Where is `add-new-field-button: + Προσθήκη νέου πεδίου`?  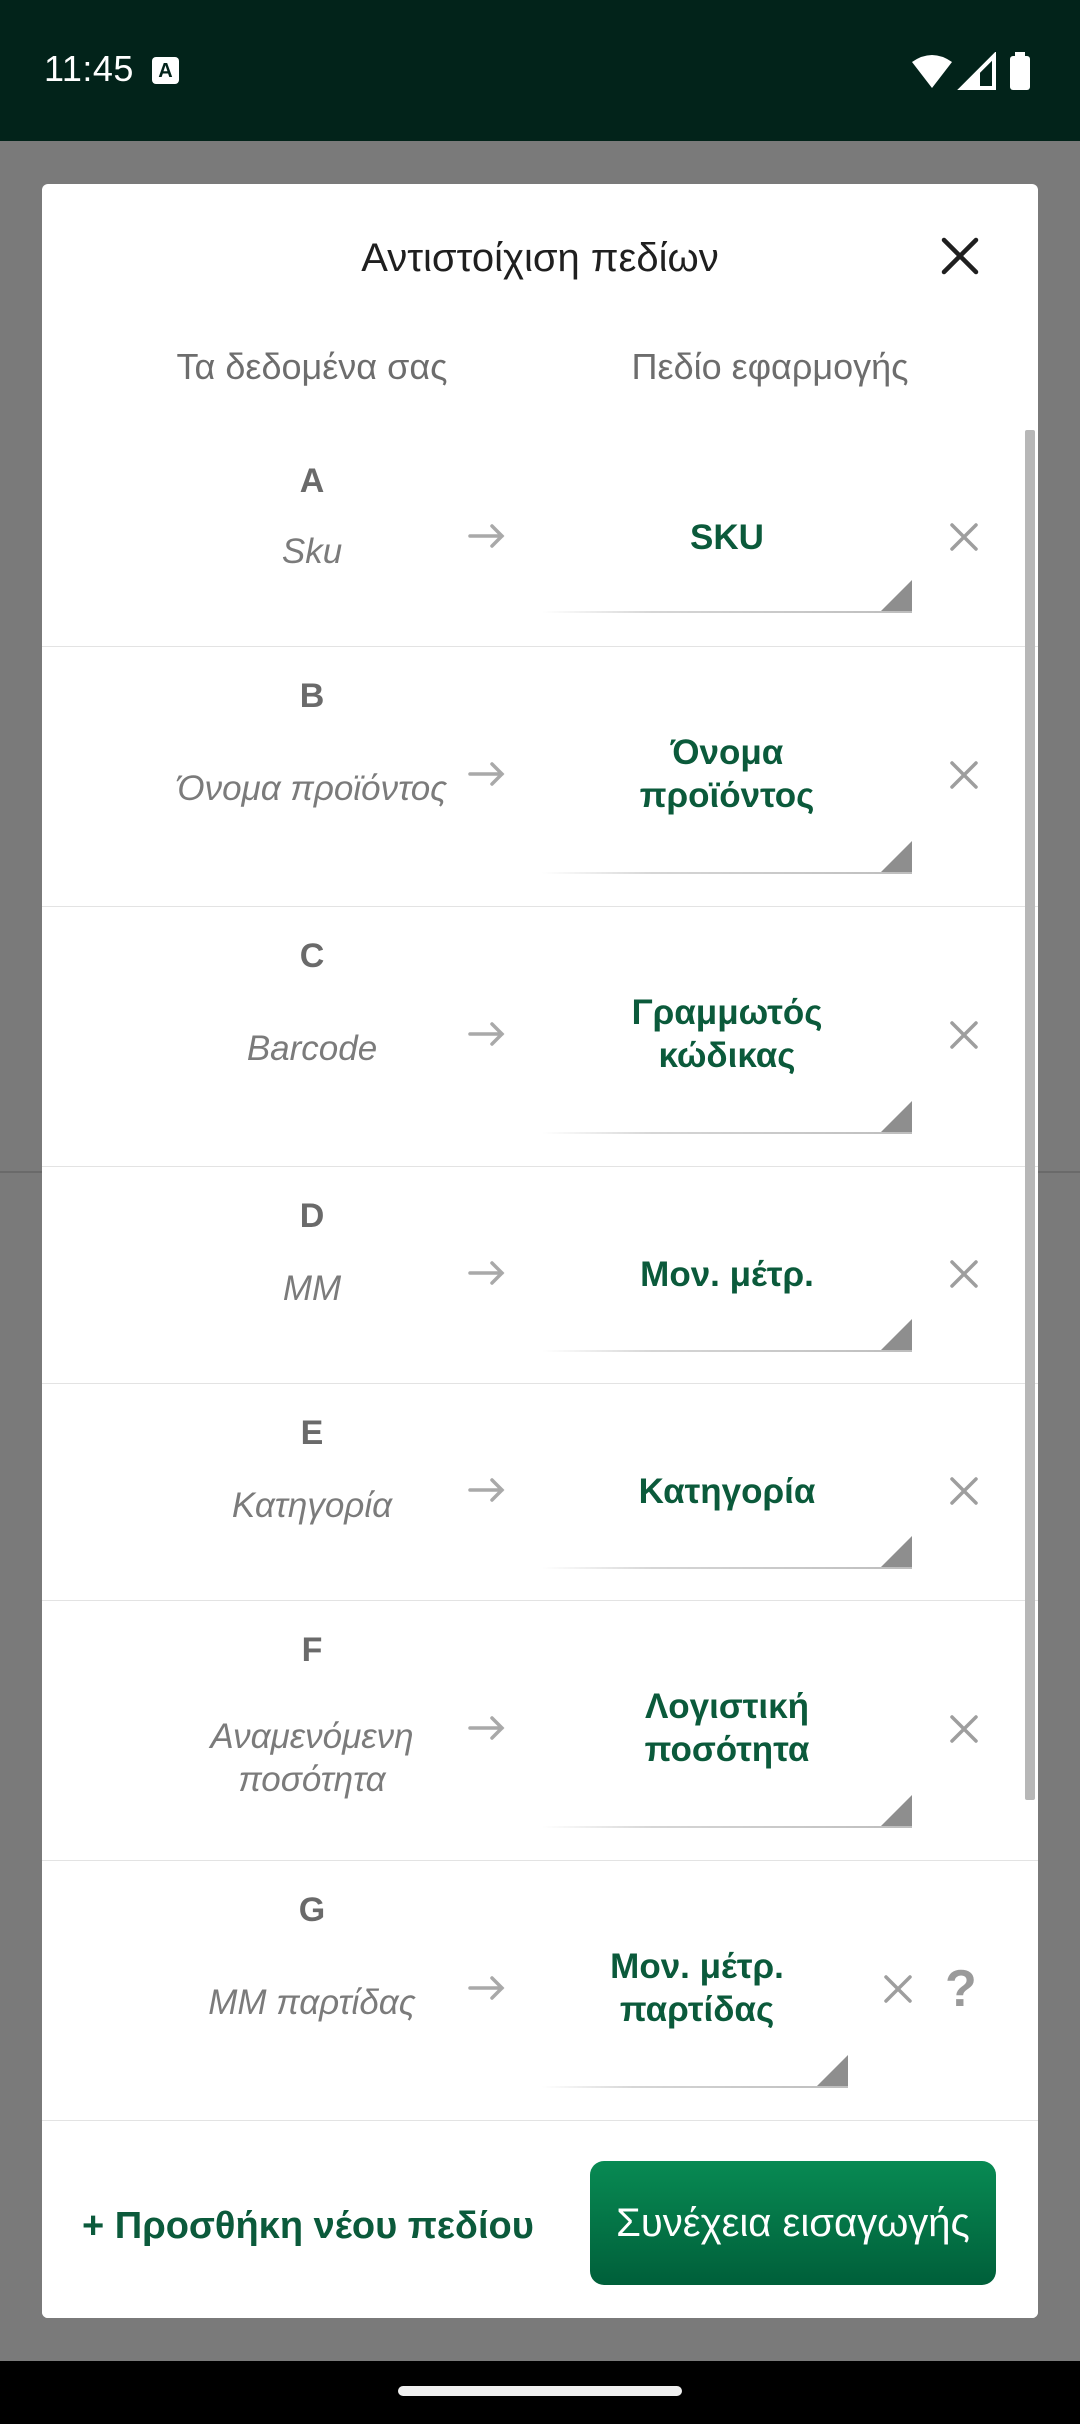
add-new-field-button: + Προσθήκη νέου πεδίου is located at coordinates (308, 2226).